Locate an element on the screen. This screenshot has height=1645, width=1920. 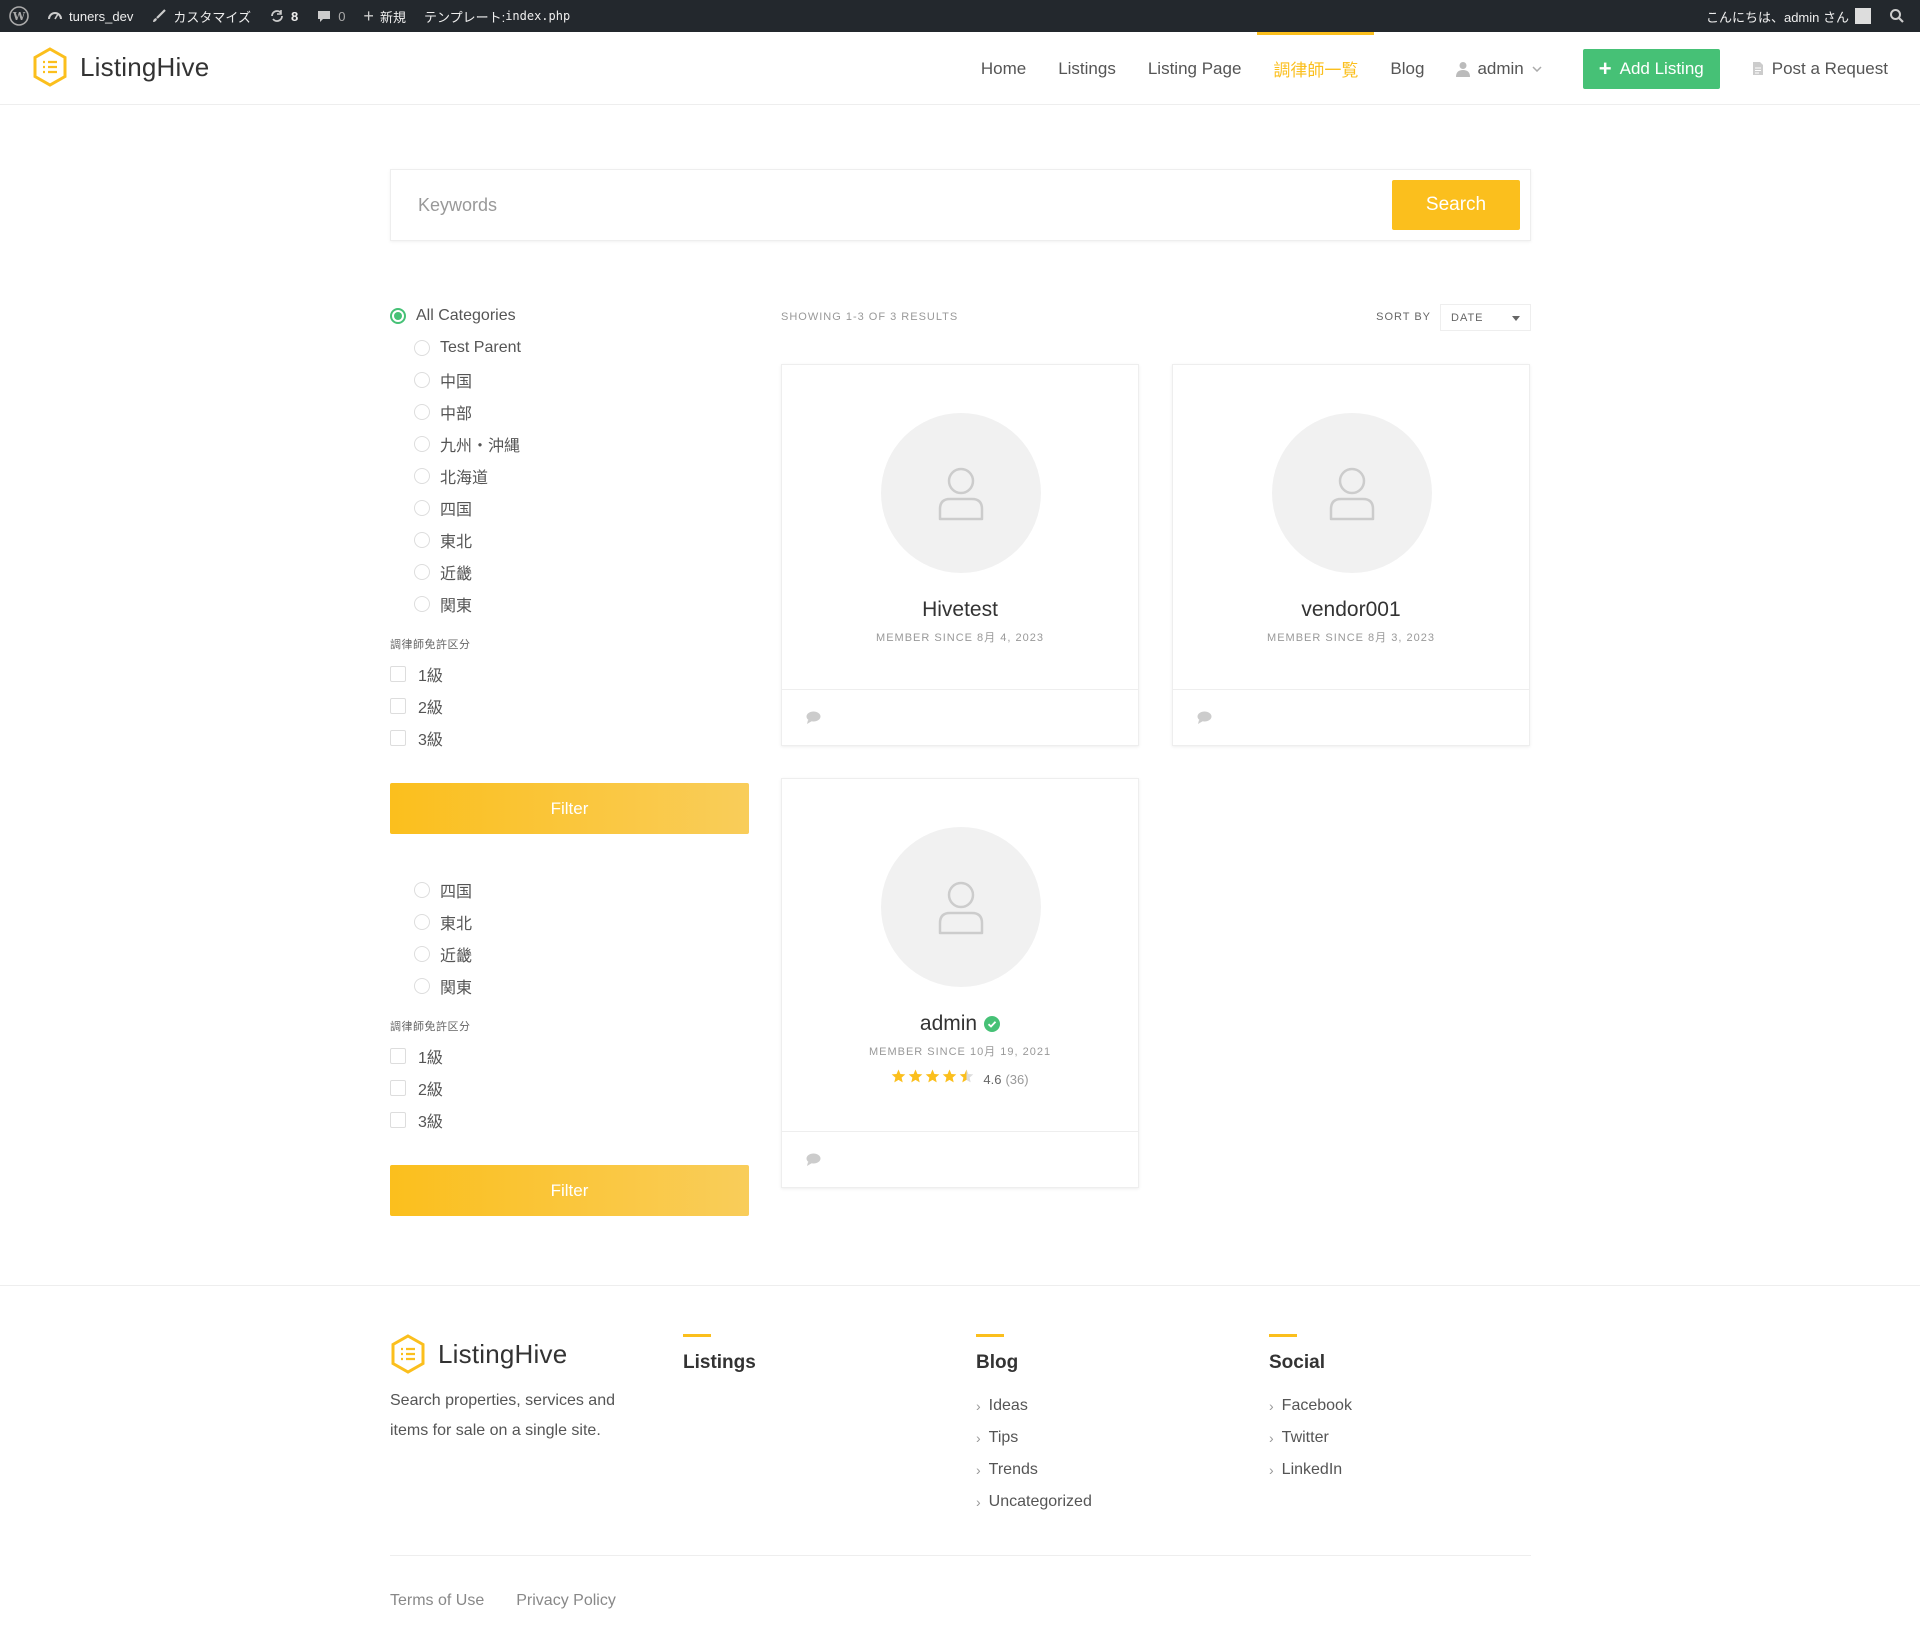
vendor-name: admin is located at coordinates (960, 1024).